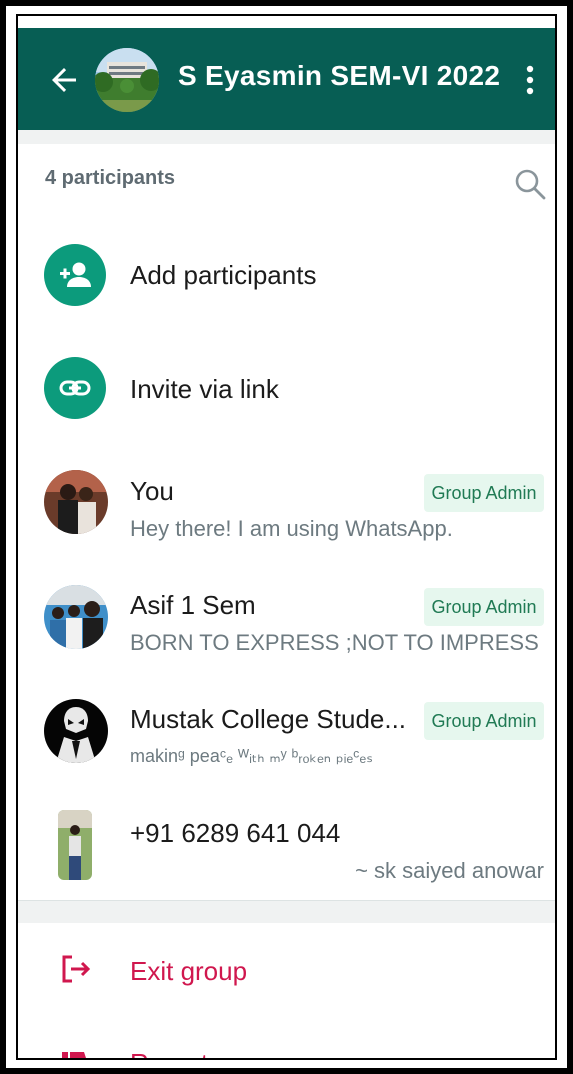 The image size is (573, 1074). What do you see at coordinates (152, 491) in the screenshot?
I see `member-name: You` at bounding box center [152, 491].